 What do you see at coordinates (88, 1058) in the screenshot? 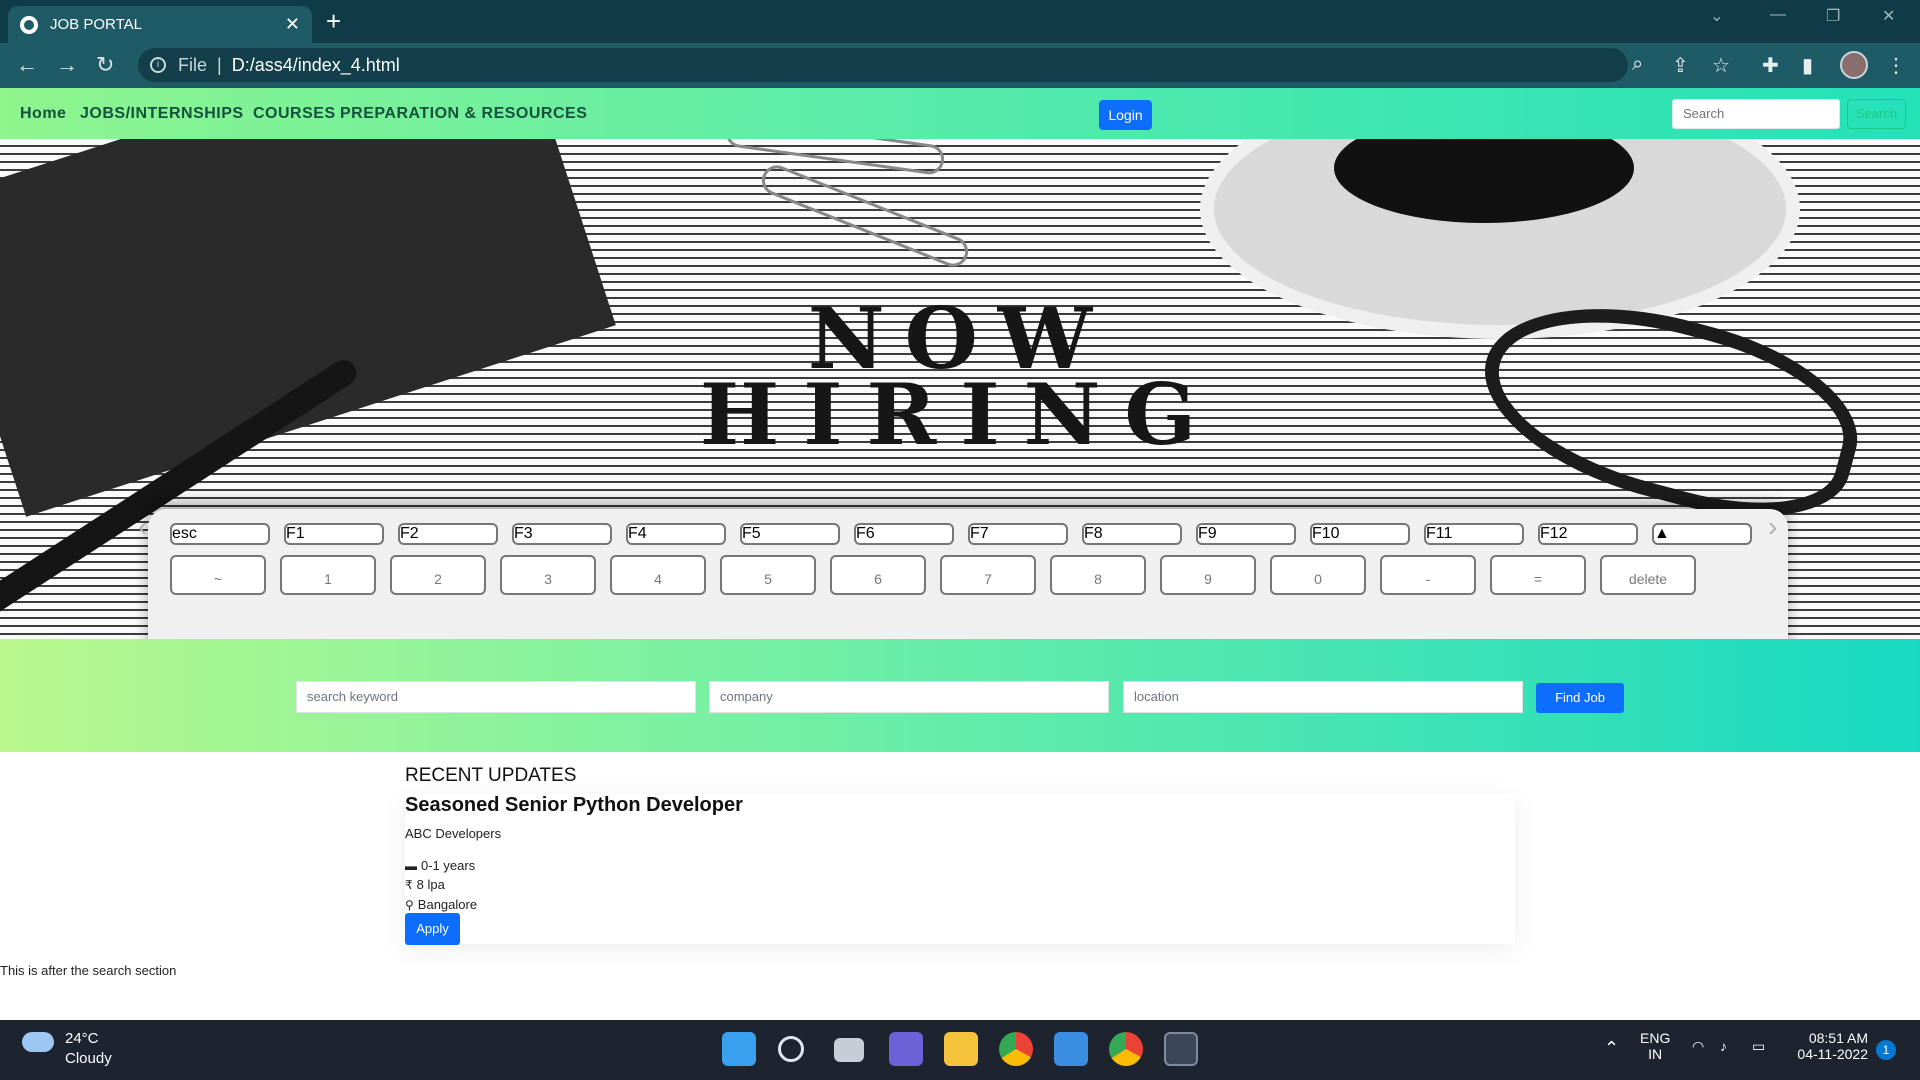
I see `weather-desc: Cloudy` at bounding box center [88, 1058].